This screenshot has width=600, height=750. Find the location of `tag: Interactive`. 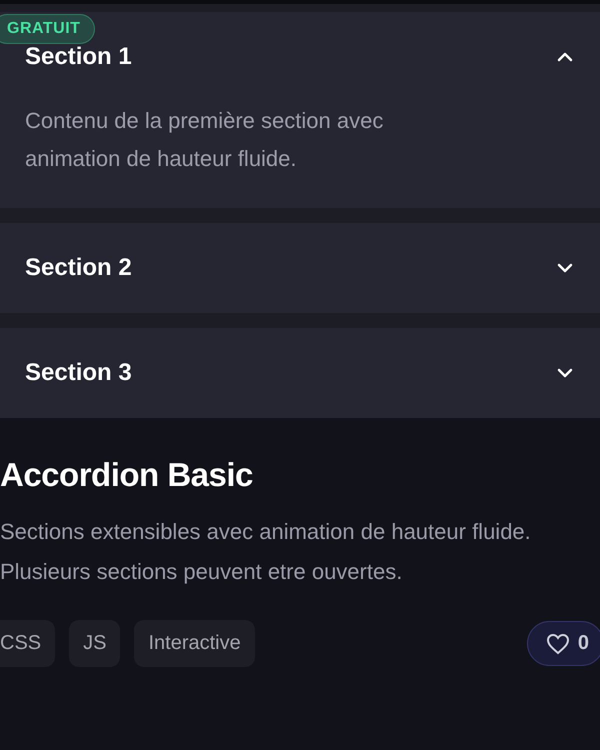

tag: Interactive is located at coordinates (194, 643).